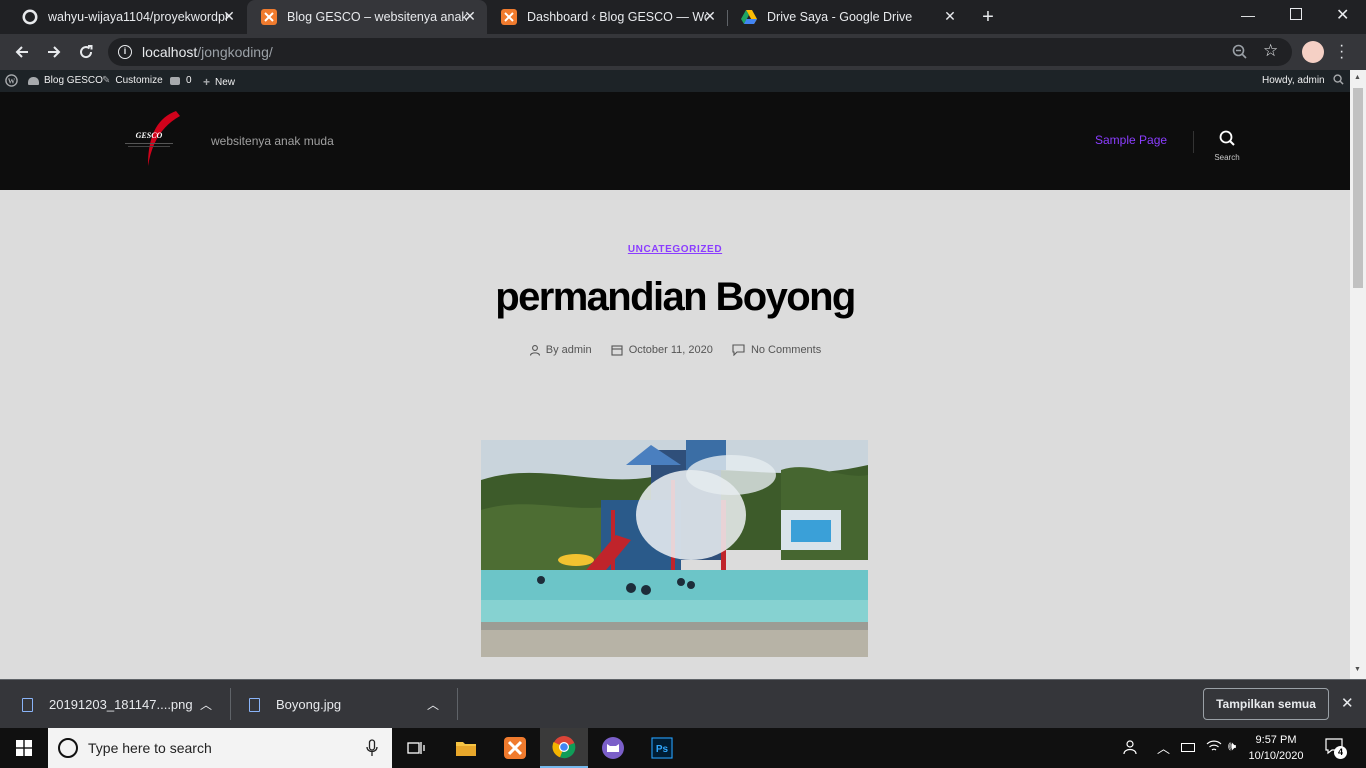 This screenshot has height=768, width=1366. I want to click on adminbar-howdy: Howdy, admin, so click(1293, 80).